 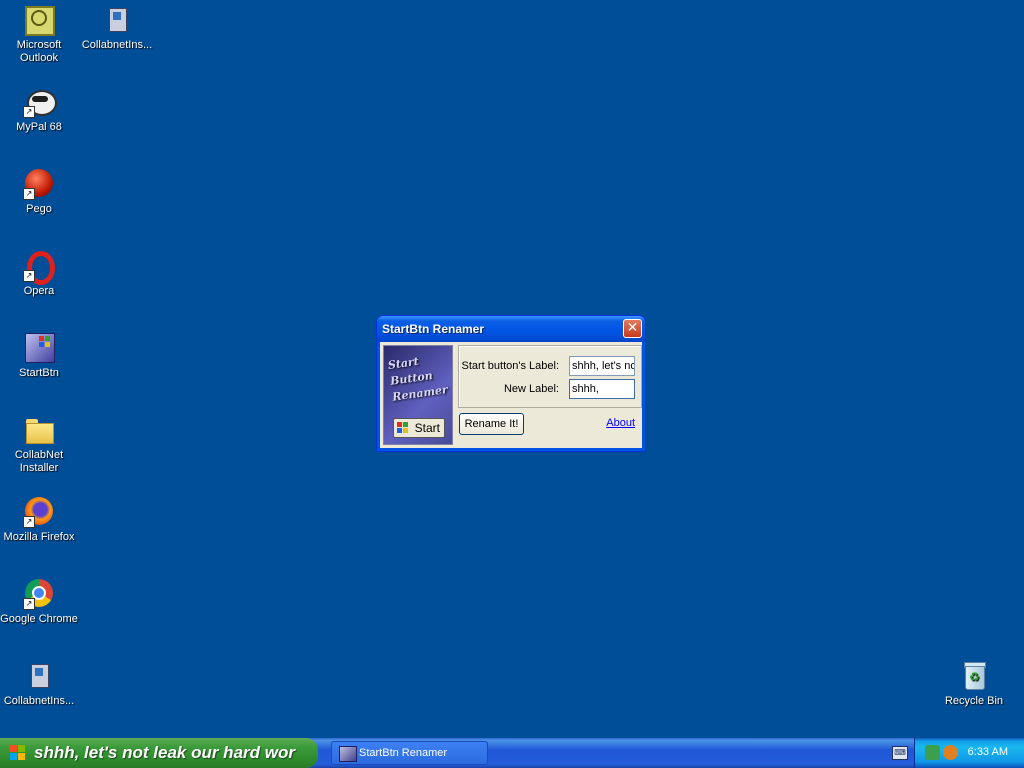 I want to click on about-link: About, so click(x=620, y=423).